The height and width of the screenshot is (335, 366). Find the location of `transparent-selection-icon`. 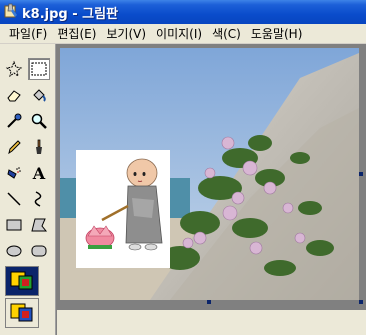

transparent-selection-icon is located at coordinates (21, 312).